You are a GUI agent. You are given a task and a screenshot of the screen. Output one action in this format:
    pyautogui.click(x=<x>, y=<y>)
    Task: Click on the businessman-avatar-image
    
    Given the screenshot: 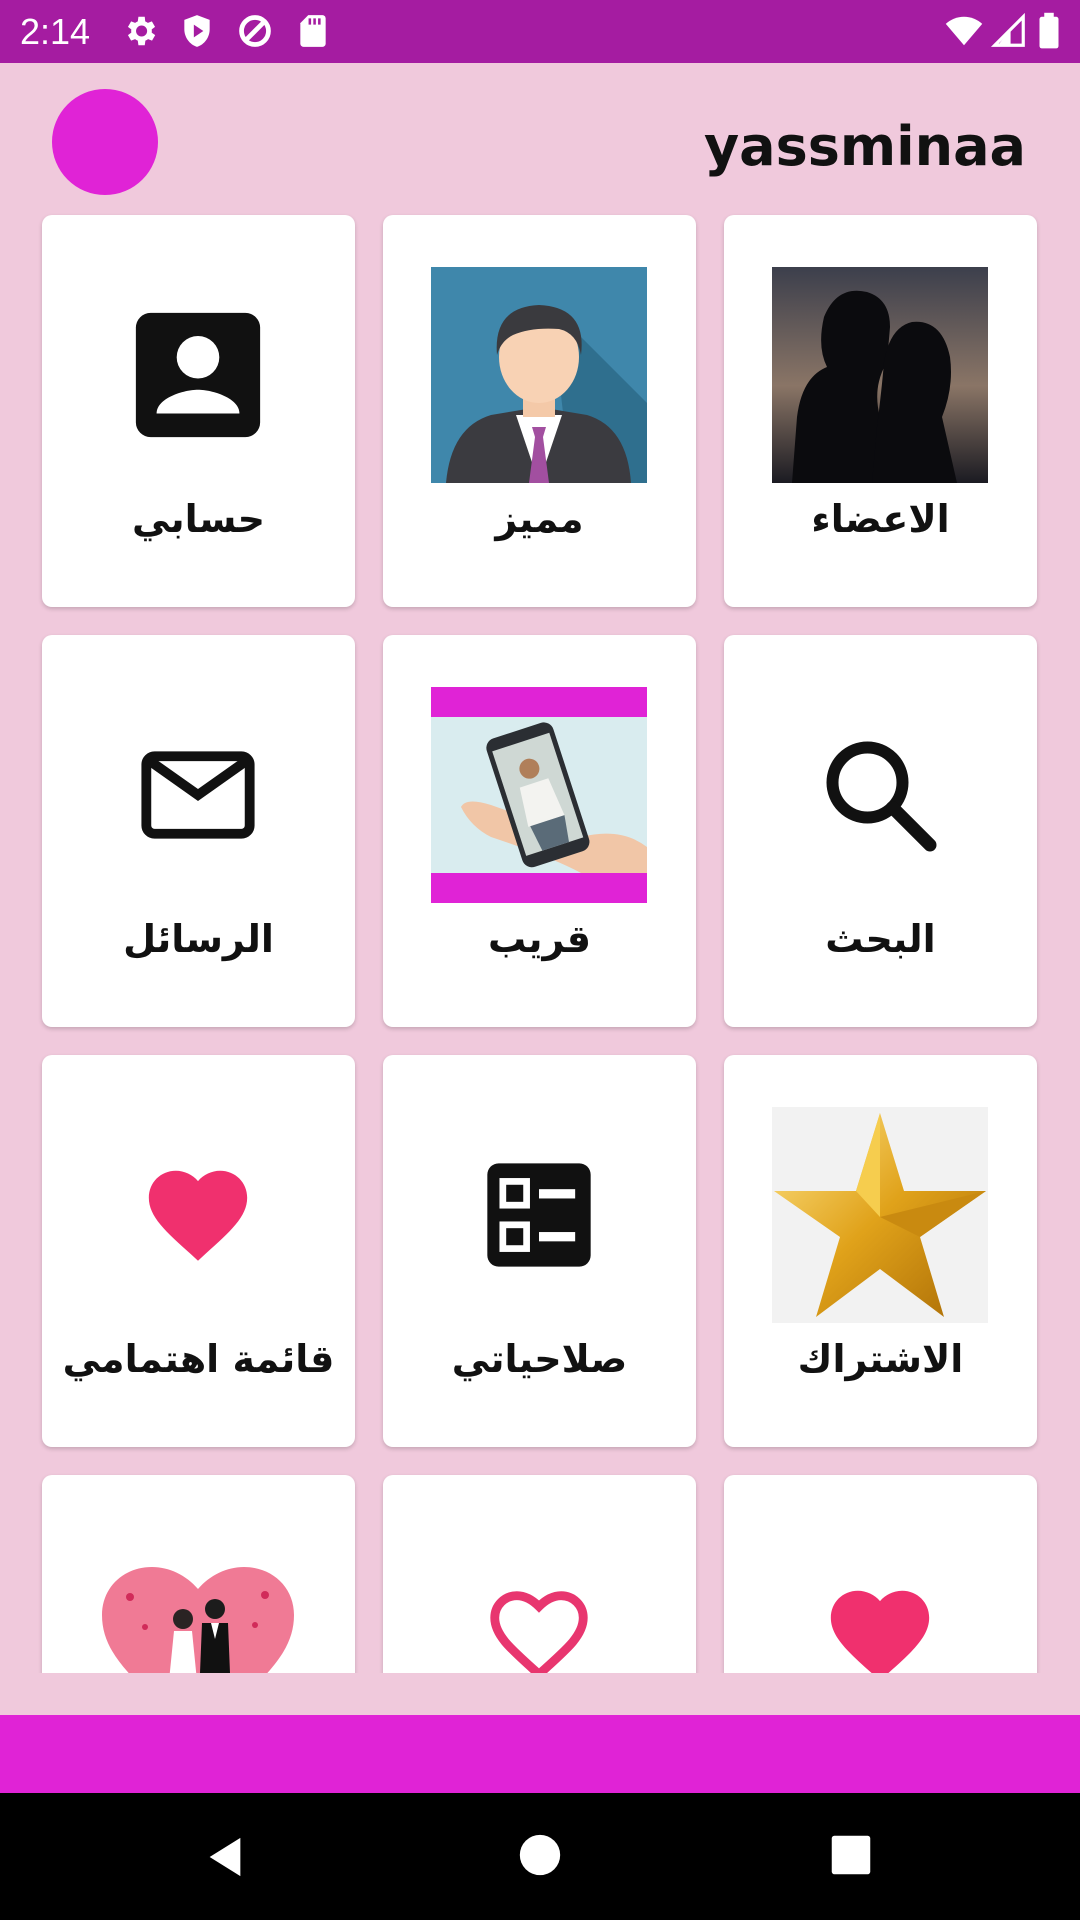 What is the action you would take?
    pyautogui.click(x=539, y=375)
    